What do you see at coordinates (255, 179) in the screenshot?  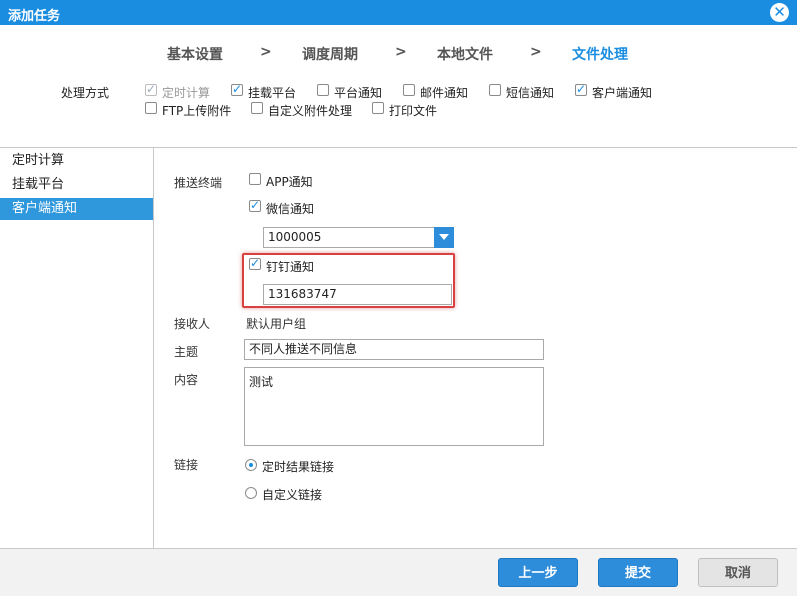 I see `app-notify-checkbox` at bounding box center [255, 179].